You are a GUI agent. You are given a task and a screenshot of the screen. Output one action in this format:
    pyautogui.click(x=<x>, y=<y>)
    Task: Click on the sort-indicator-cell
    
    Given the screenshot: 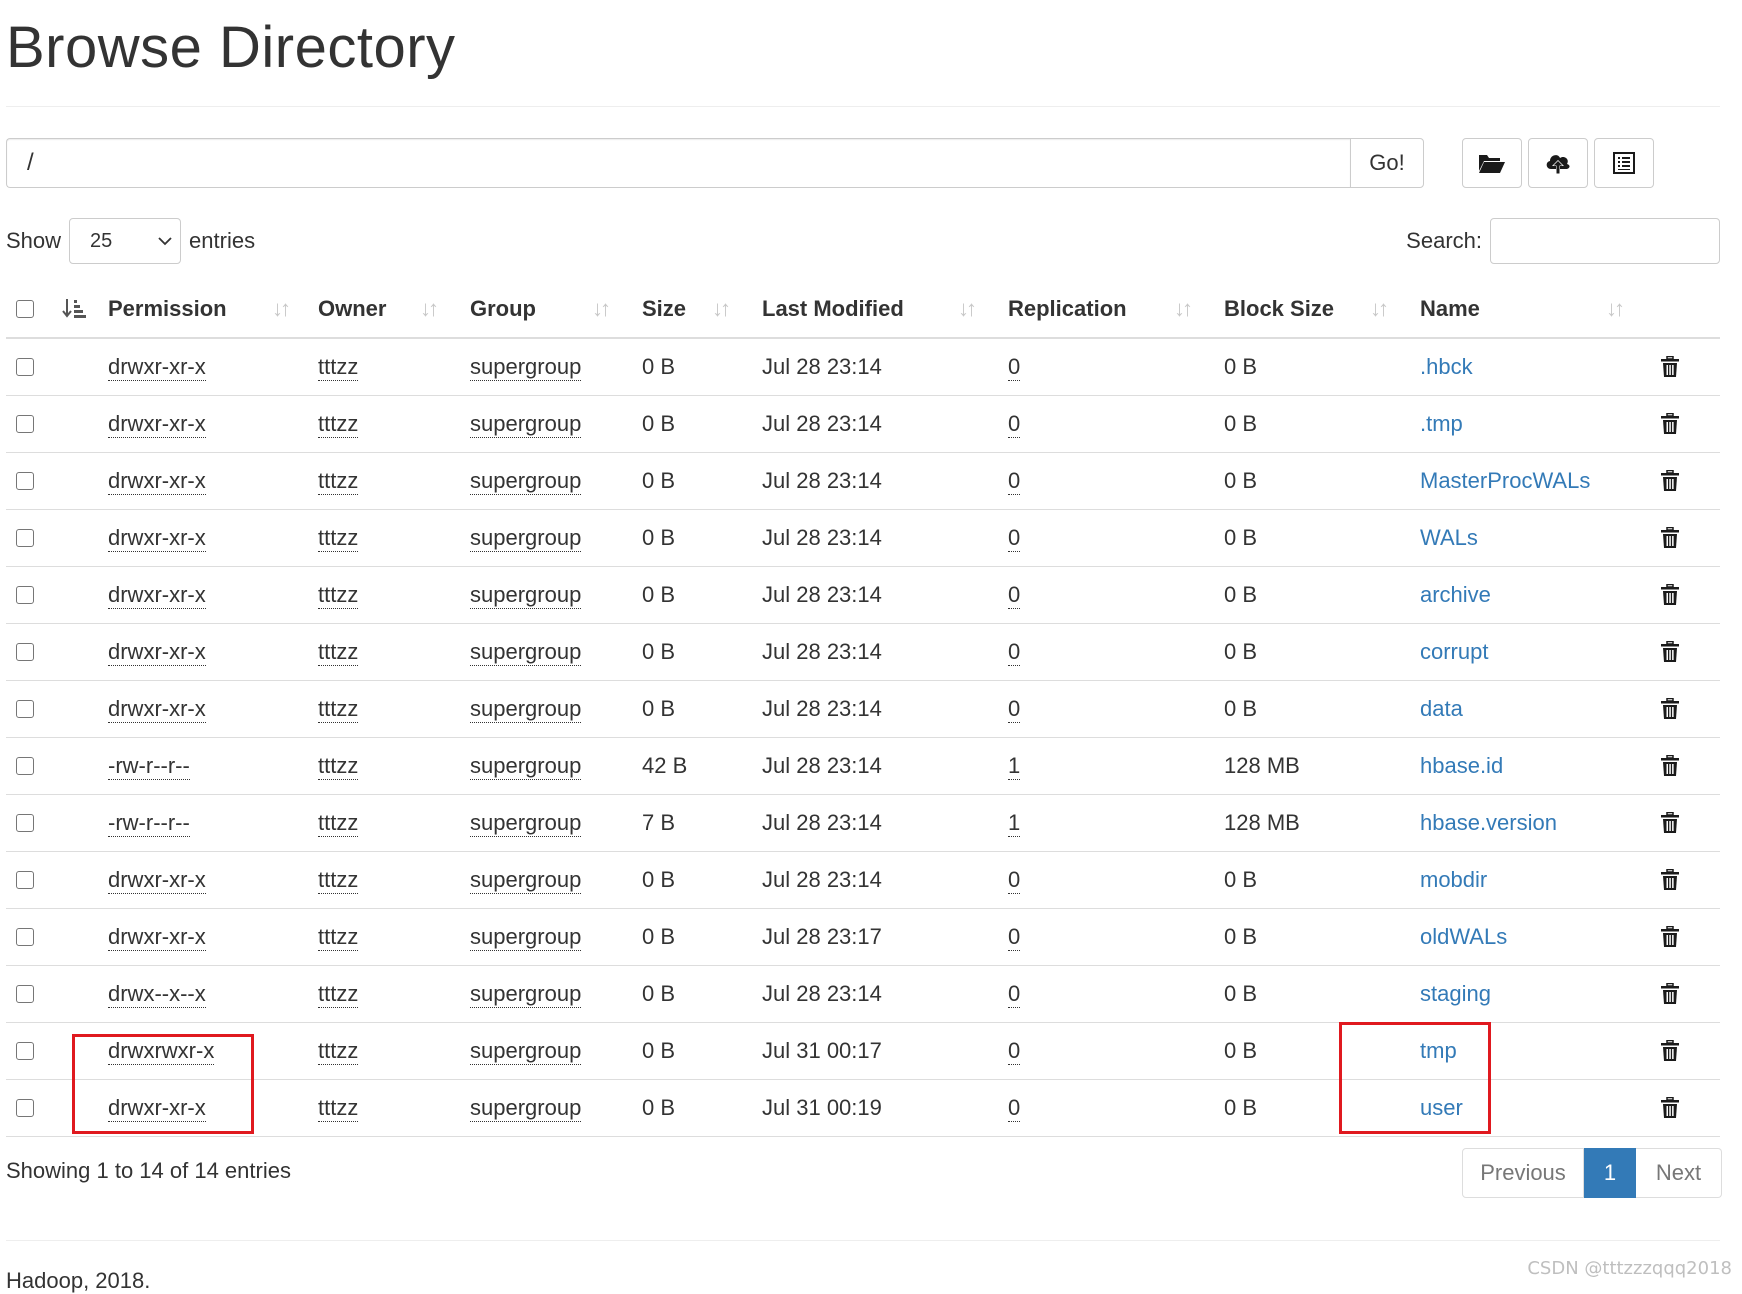 What is the action you would take?
    pyautogui.click(x=76, y=308)
    